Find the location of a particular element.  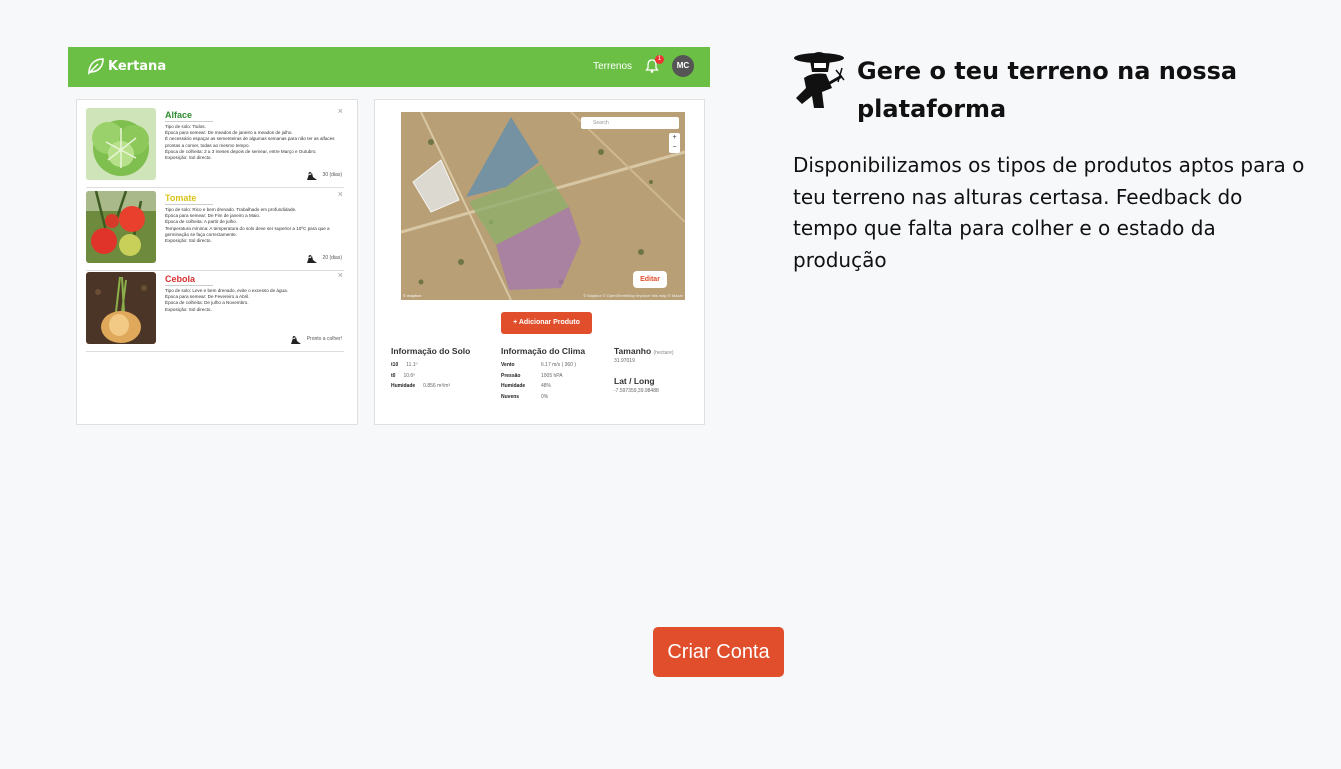

zoom-in-button: + is located at coordinates (674, 138).